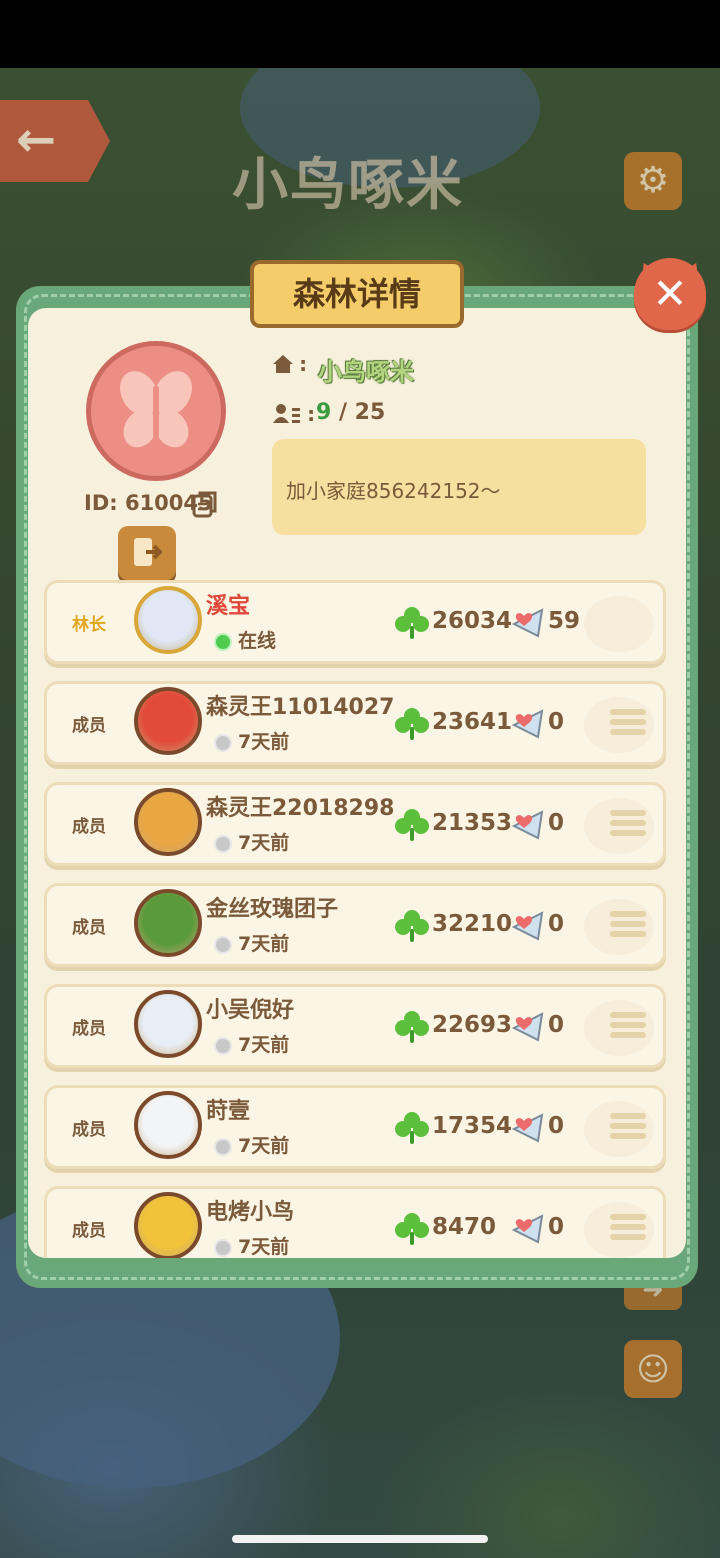 This screenshot has height=1558, width=720. Describe the element at coordinates (472, 621) in the screenshot. I see `member-score: 26034` at that location.